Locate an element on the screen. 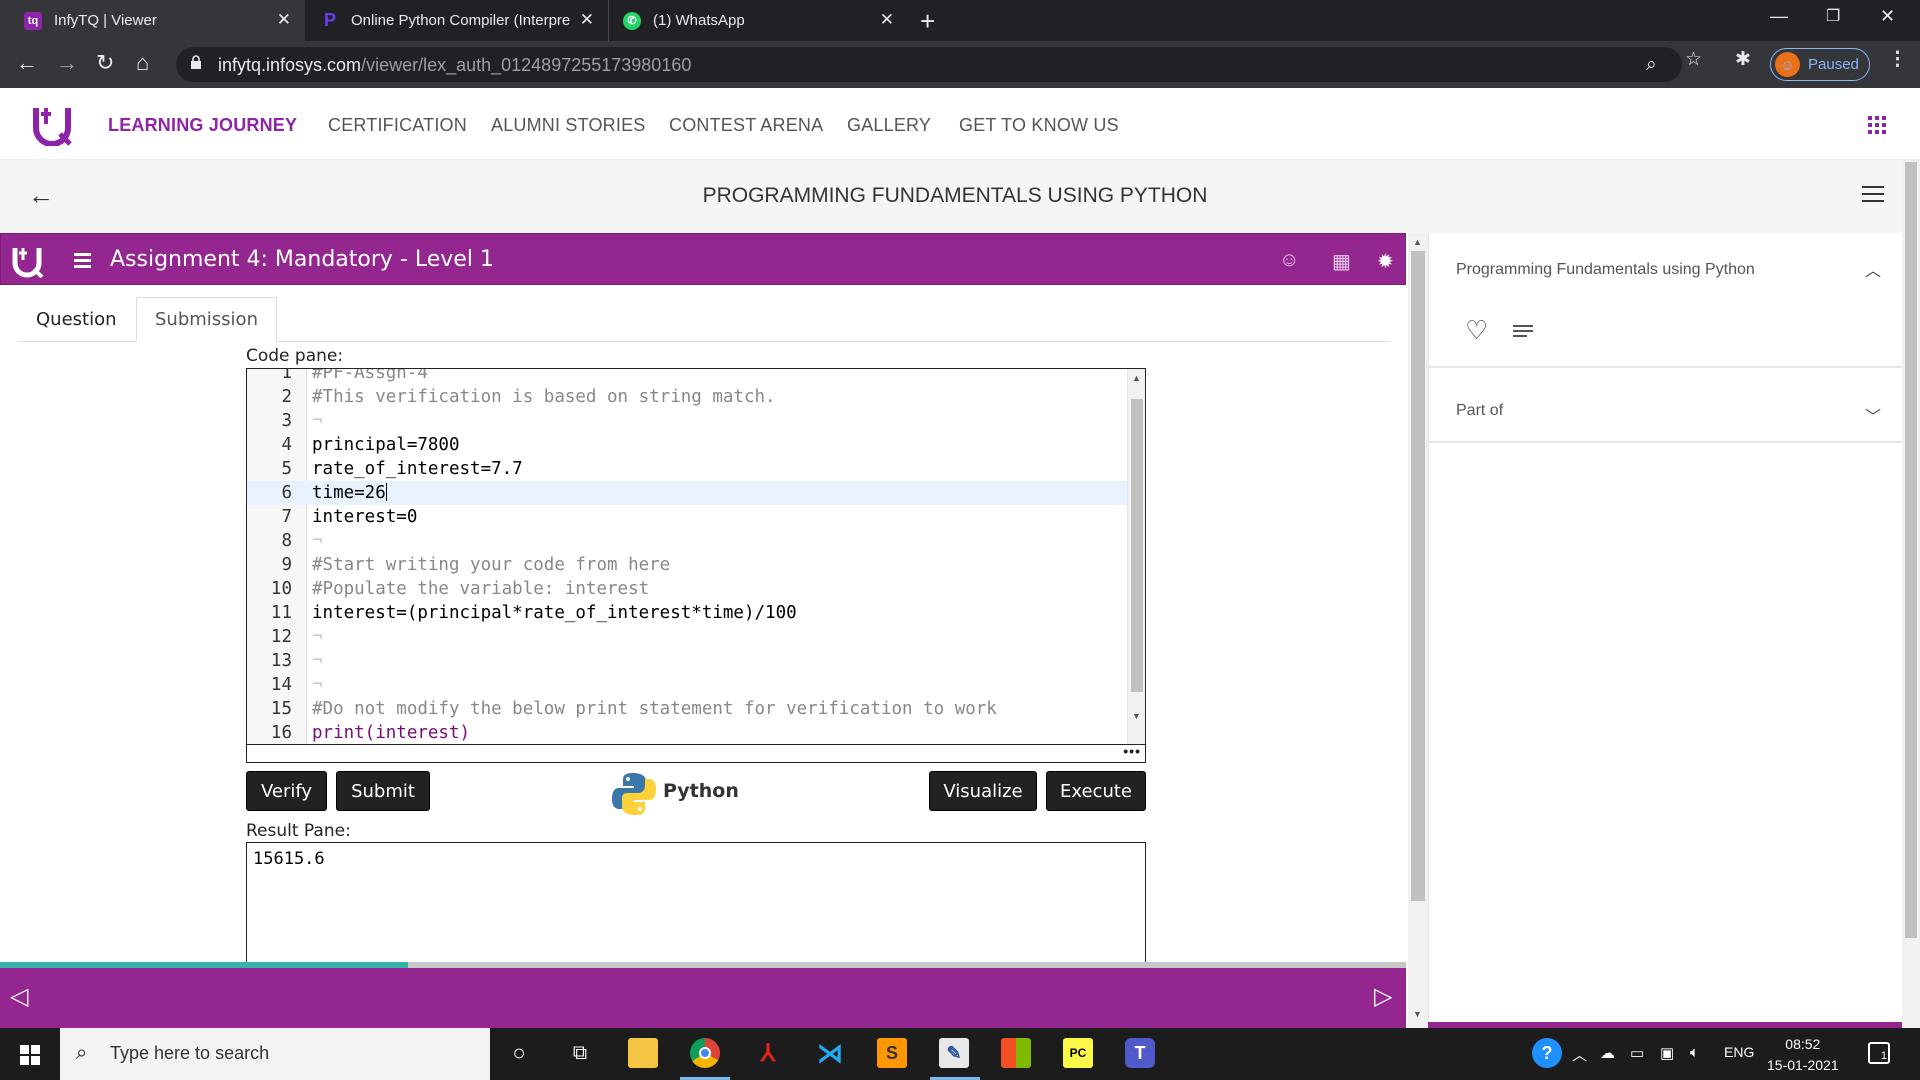 Image resolution: width=1920 pixels, height=1080 pixels. calendar-icon: ▦ is located at coordinates (1341, 261).